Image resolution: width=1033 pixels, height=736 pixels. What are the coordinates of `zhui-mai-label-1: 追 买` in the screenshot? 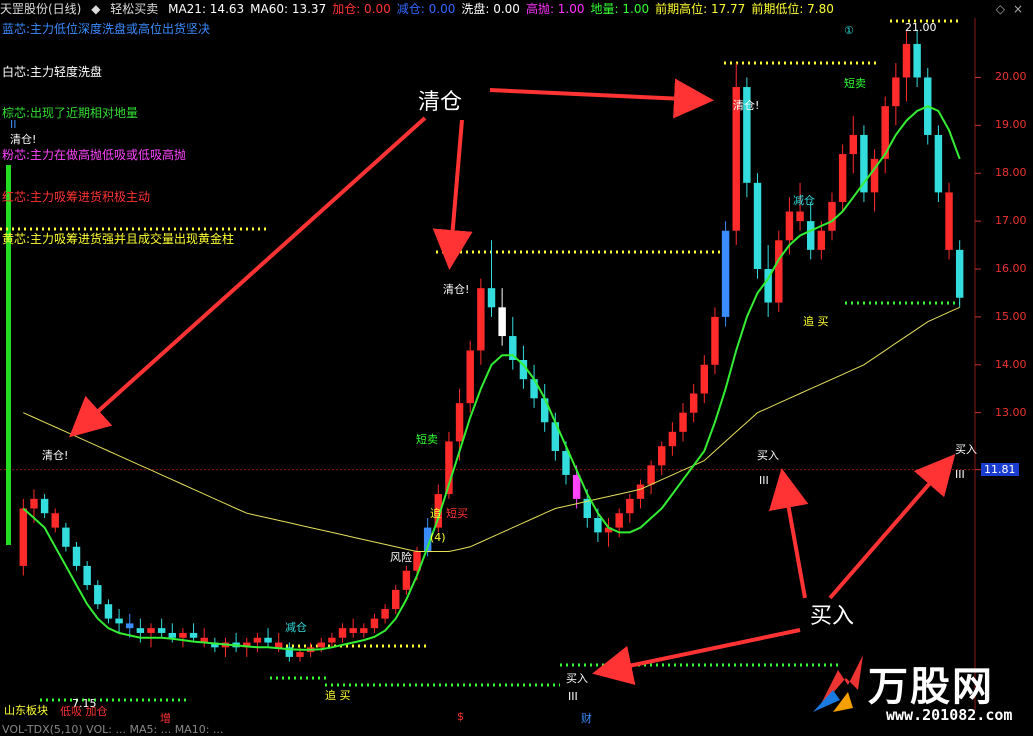 It's located at (338, 695).